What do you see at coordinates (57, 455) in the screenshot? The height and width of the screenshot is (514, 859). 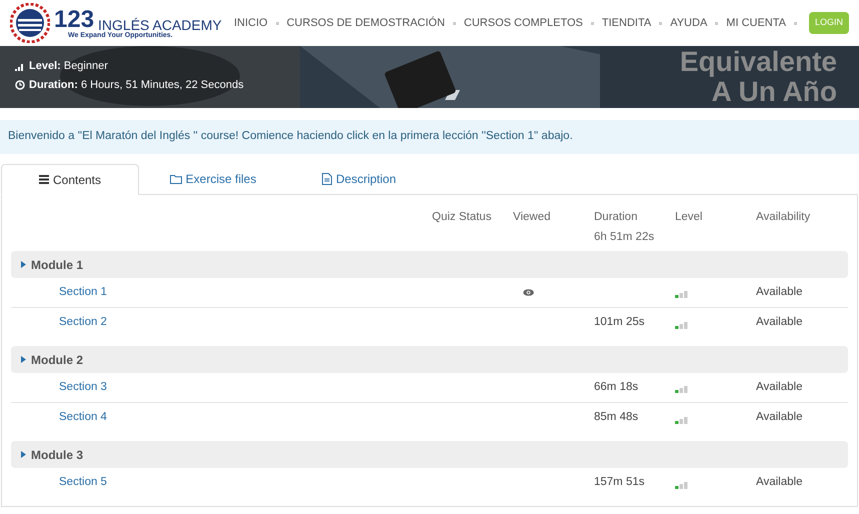 I see `module-title: Module 3` at bounding box center [57, 455].